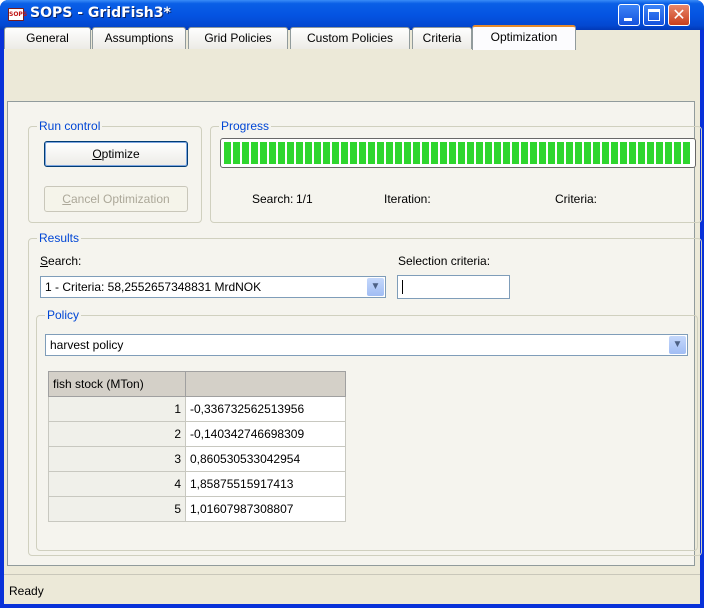 This screenshot has height=608, width=704. I want to click on tab-optimization: Optimization, so click(524, 37).